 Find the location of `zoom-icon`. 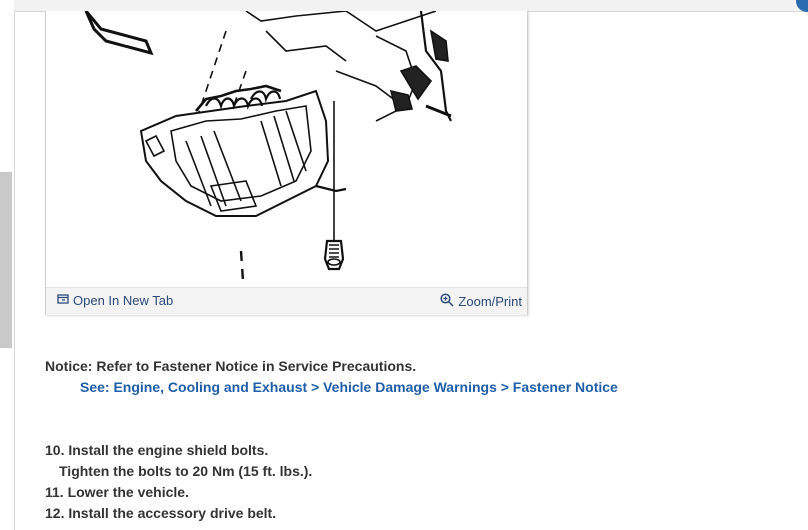

zoom-icon is located at coordinates (447, 301).